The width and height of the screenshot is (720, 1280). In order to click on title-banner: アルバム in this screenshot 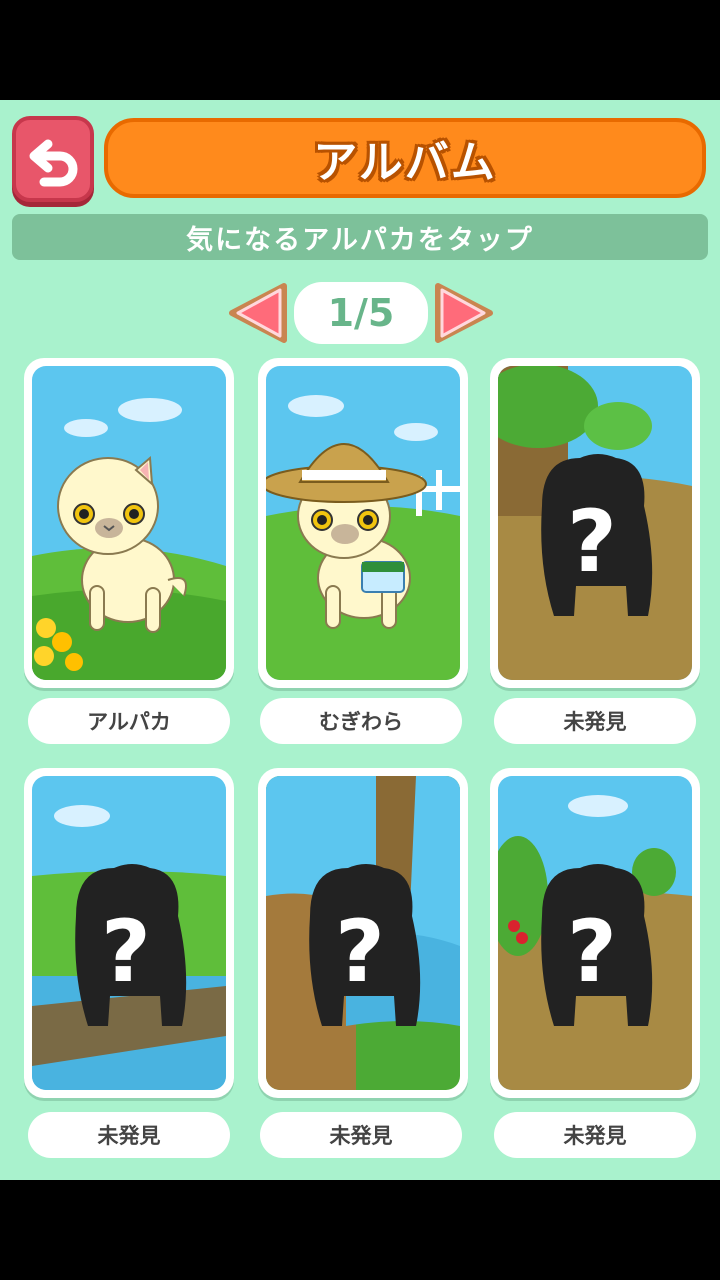, I will do `click(405, 158)`.